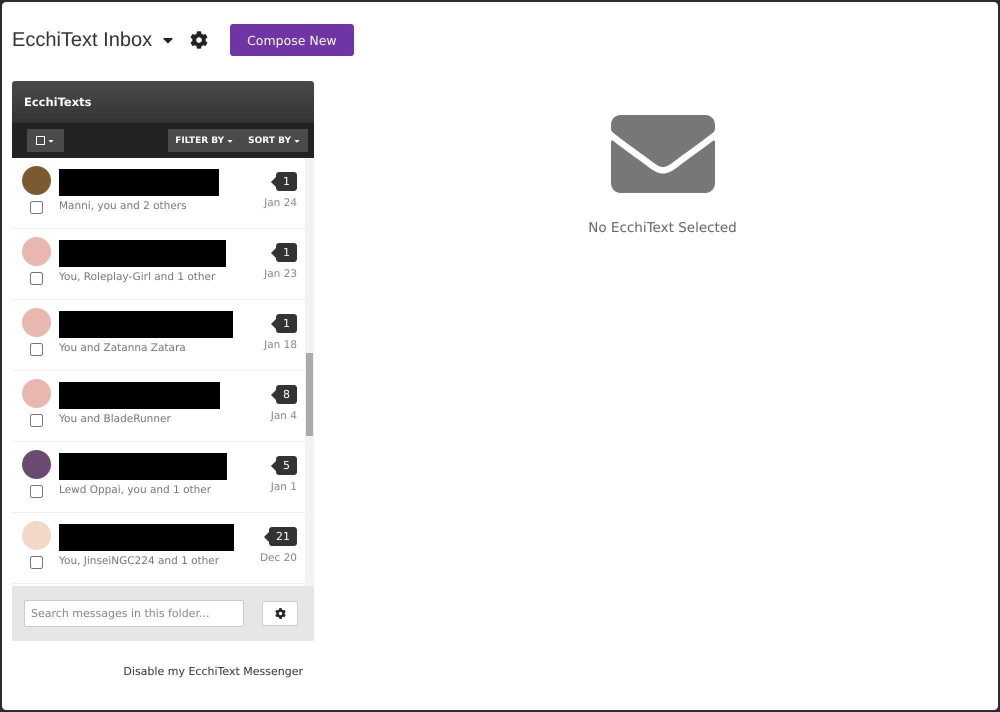 This screenshot has width=1000, height=712. I want to click on scrollbar, so click(309, 372).